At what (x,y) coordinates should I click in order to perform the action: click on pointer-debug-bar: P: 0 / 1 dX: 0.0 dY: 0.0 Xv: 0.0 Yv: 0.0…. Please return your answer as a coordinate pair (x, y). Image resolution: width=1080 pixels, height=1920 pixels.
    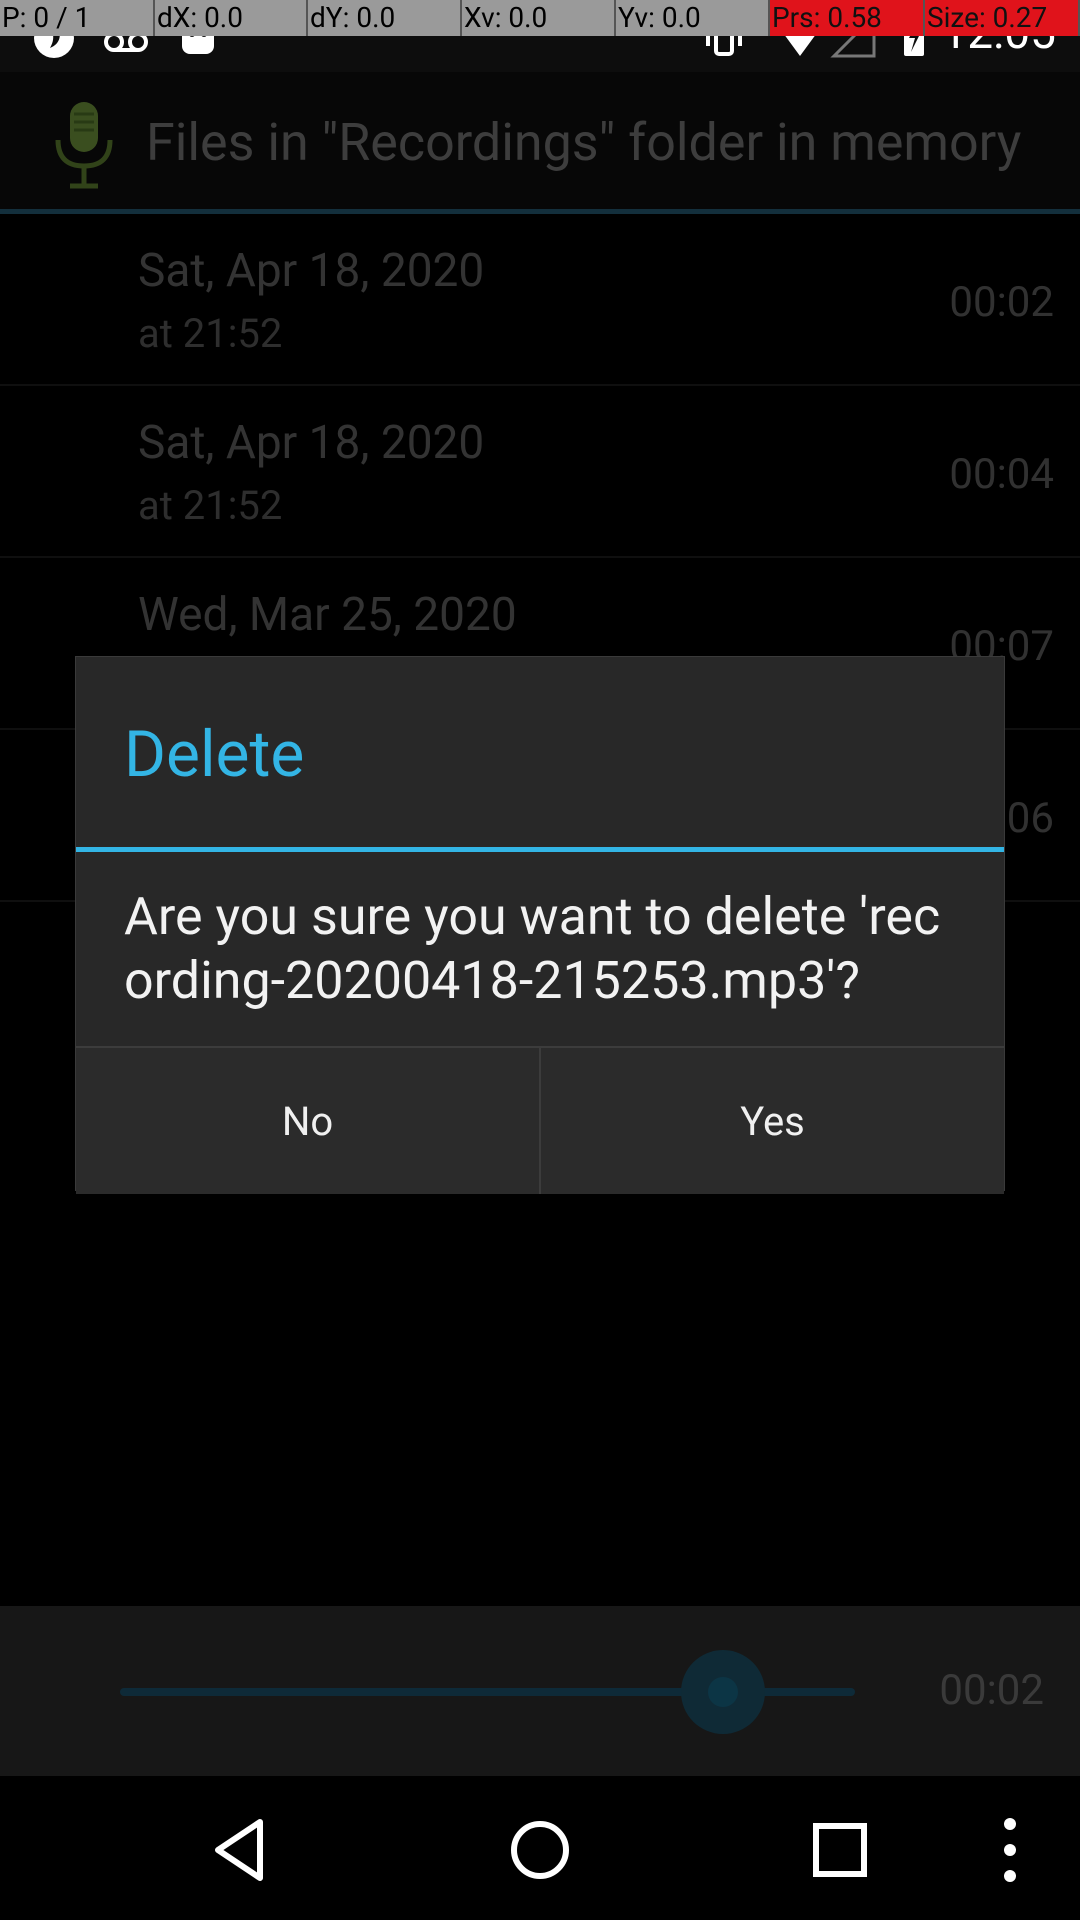
    Looking at the image, I should click on (540, 18).